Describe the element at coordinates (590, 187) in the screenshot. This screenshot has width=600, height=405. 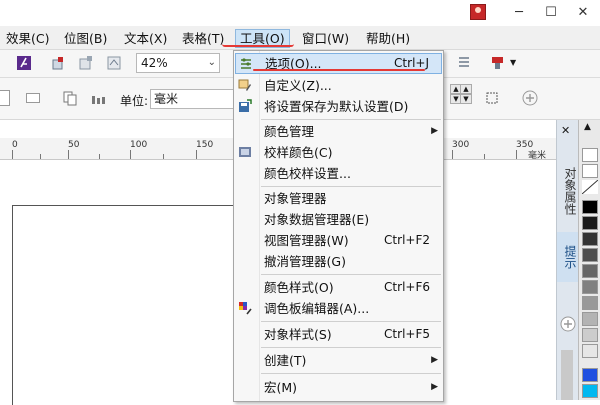
I see `no-fill-swatch` at that location.